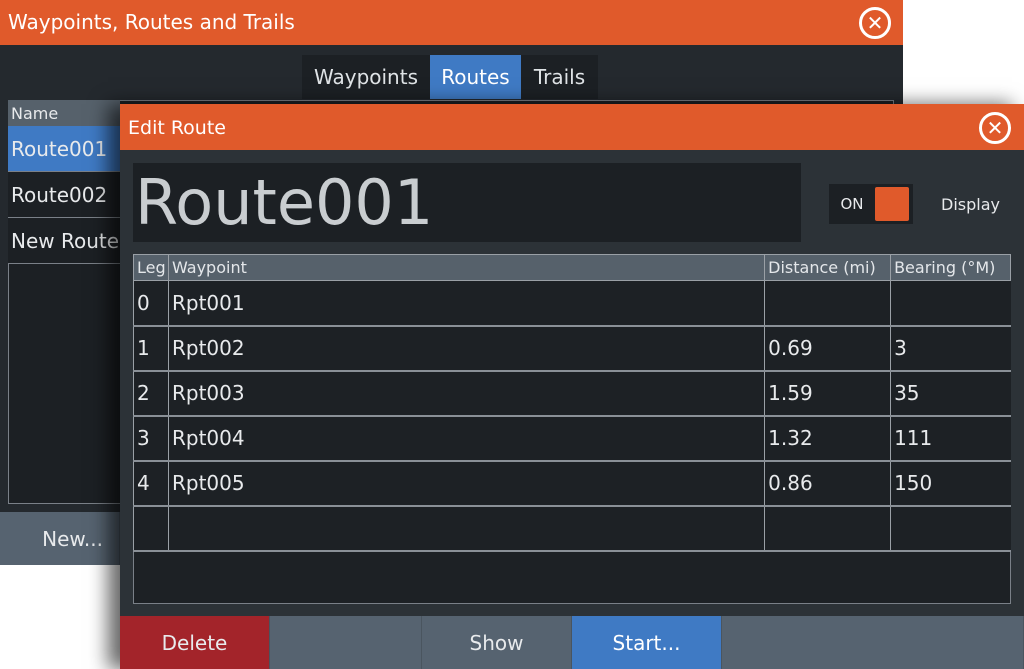 The image size is (1024, 669). I want to click on distance-cell: 1.59, so click(827, 393).